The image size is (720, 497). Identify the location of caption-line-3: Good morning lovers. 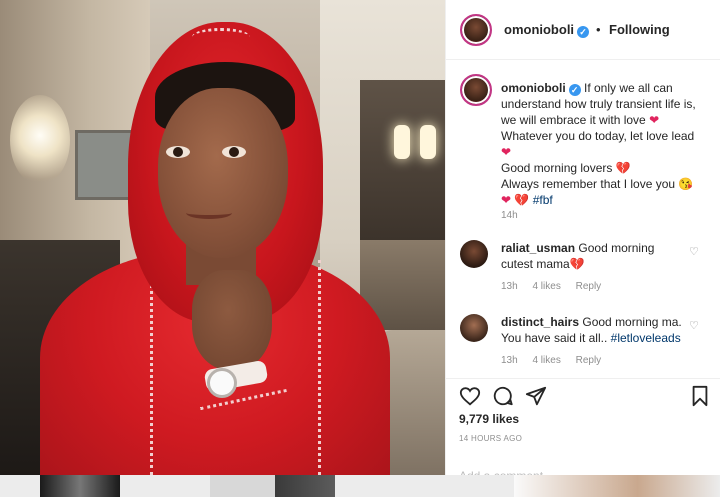
(557, 168).